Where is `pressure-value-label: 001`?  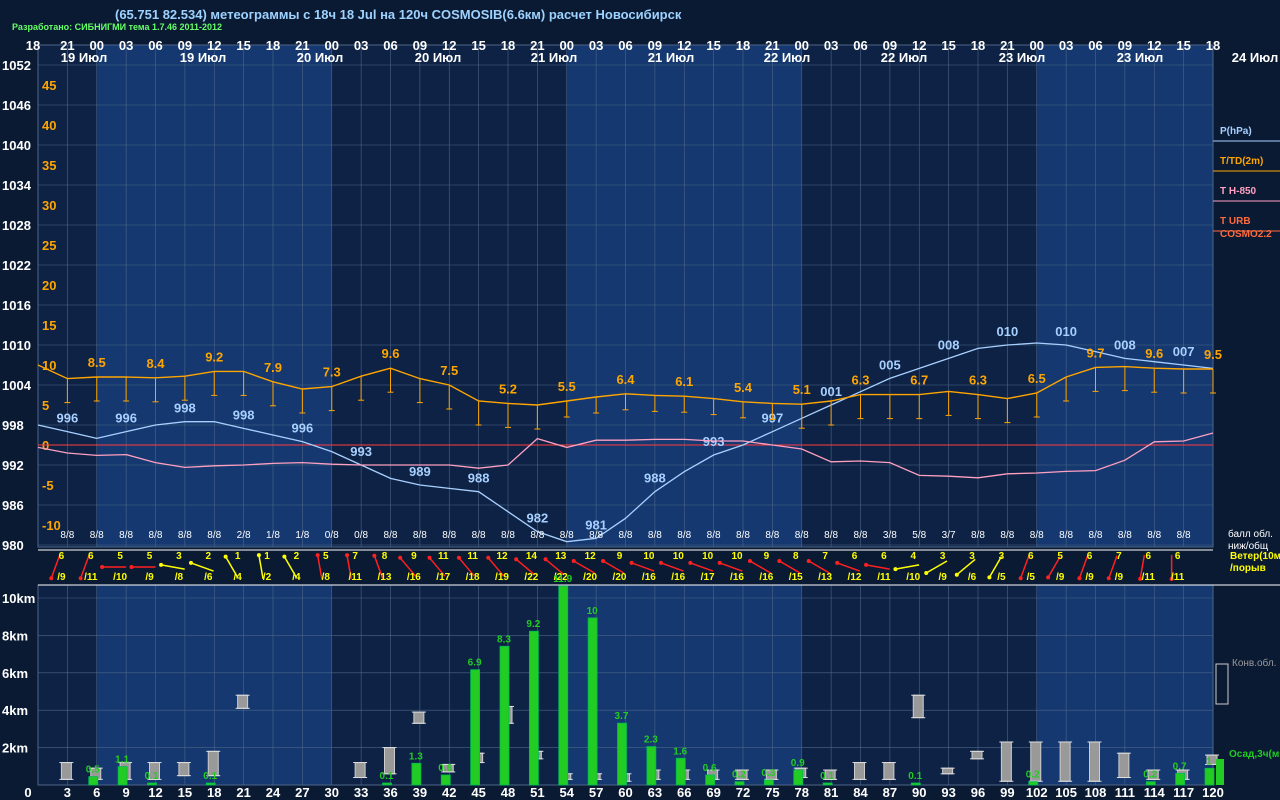
pressure-value-label: 001 is located at coordinates (831, 391).